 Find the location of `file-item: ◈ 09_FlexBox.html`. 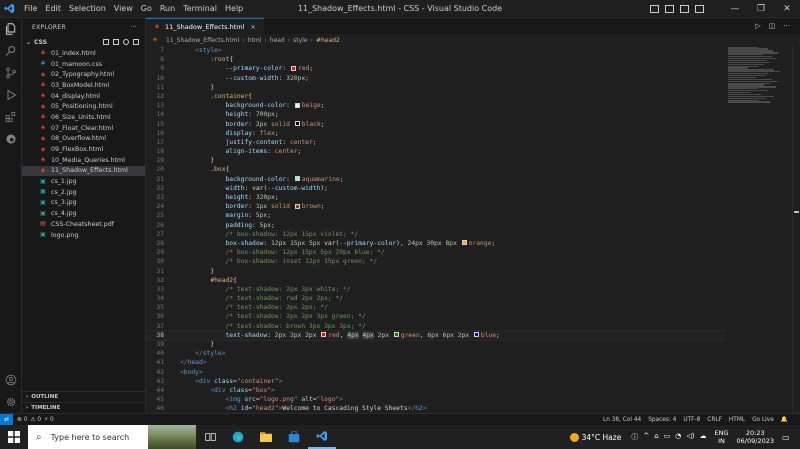

file-item: ◈ 09_FlexBox.html is located at coordinates (83, 149).